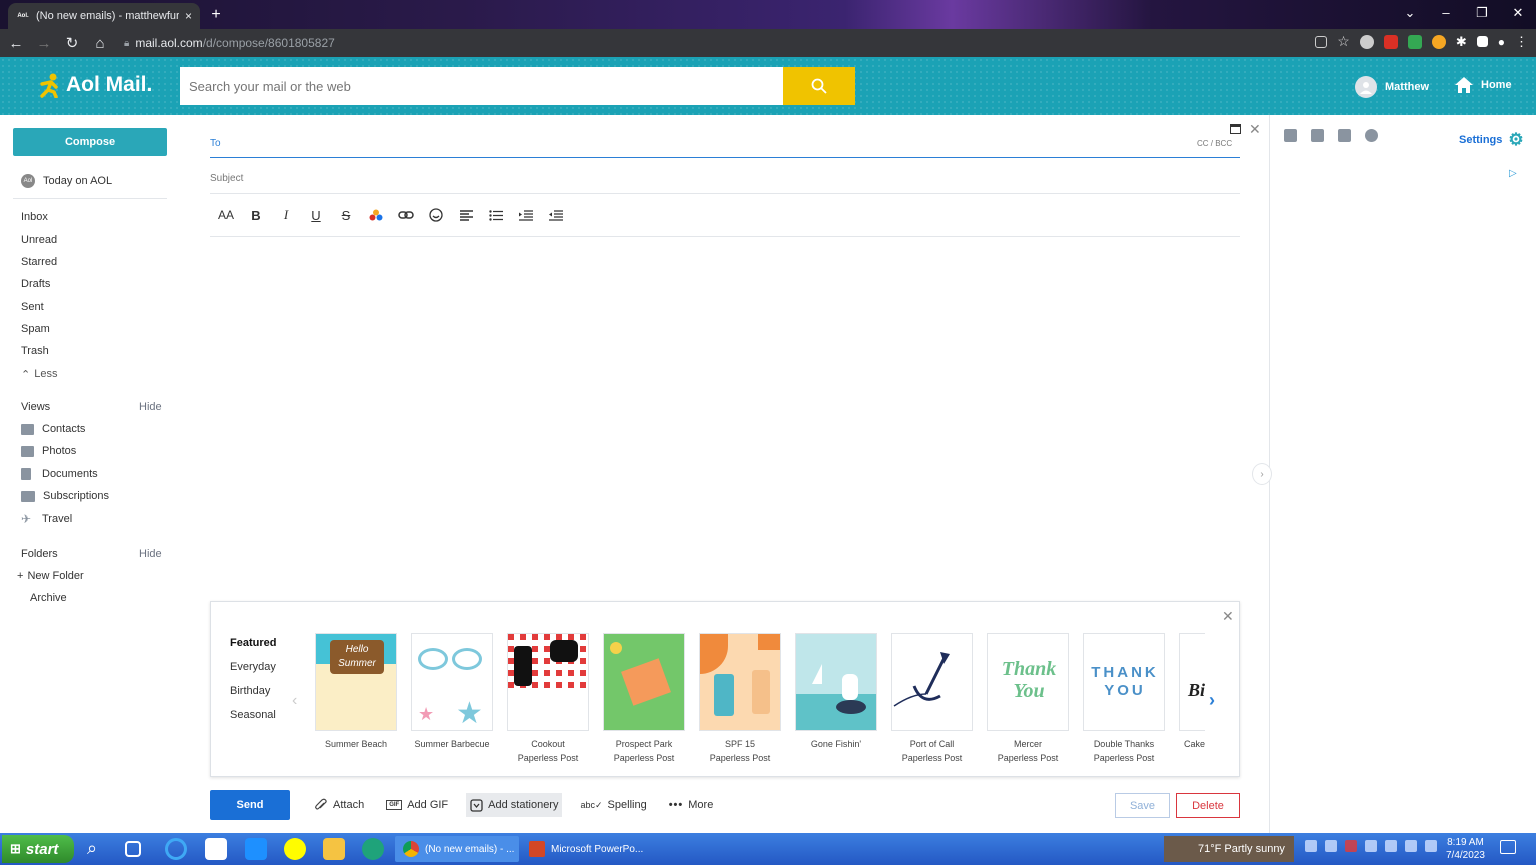 Image resolution: width=1536 pixels, height=865 pixels. Describe the element at coordinates (229, 43) in the screenshot. I see `url-field: 🔒︎ mail.aol.com/d/compose/8601805827` at that location.